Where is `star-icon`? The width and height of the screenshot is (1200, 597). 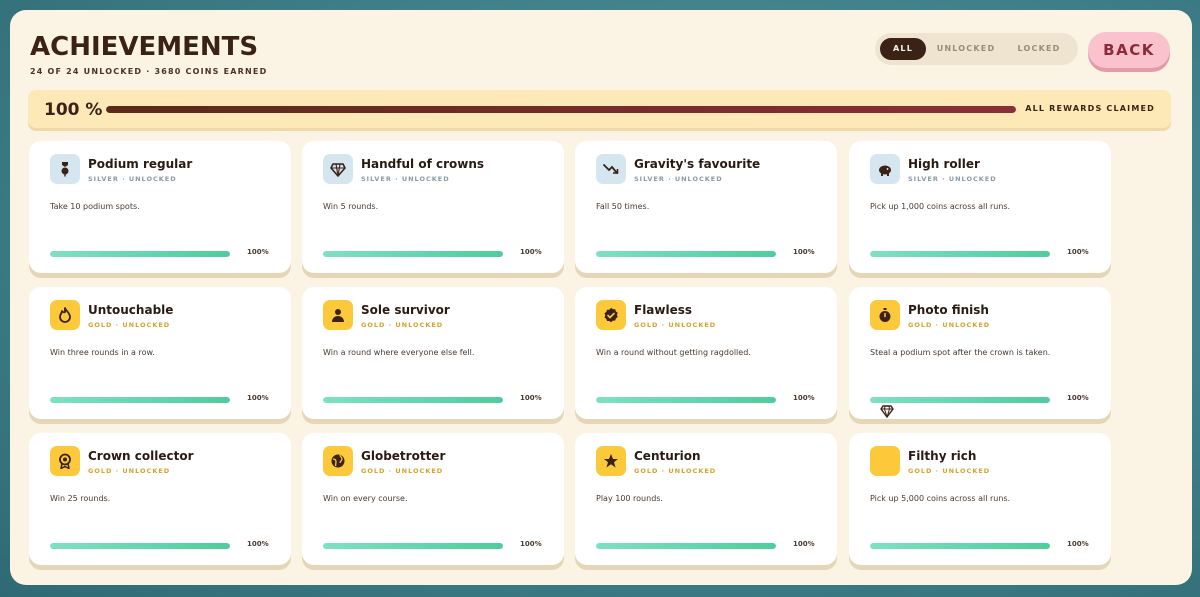 star-icon is located at coordinates (611, 461).